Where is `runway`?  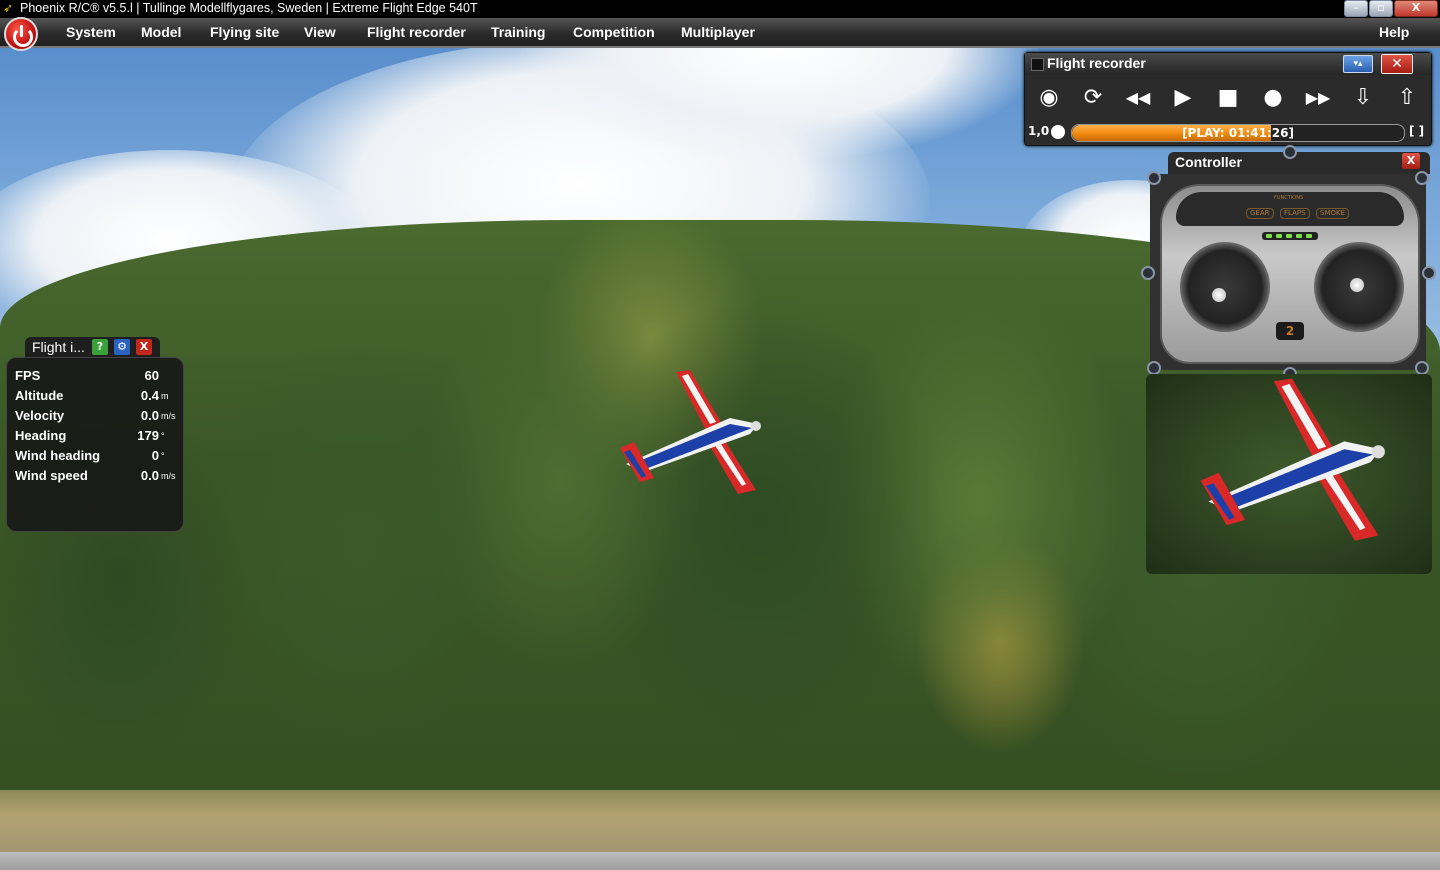 runway is located at coordinates (720, 861).